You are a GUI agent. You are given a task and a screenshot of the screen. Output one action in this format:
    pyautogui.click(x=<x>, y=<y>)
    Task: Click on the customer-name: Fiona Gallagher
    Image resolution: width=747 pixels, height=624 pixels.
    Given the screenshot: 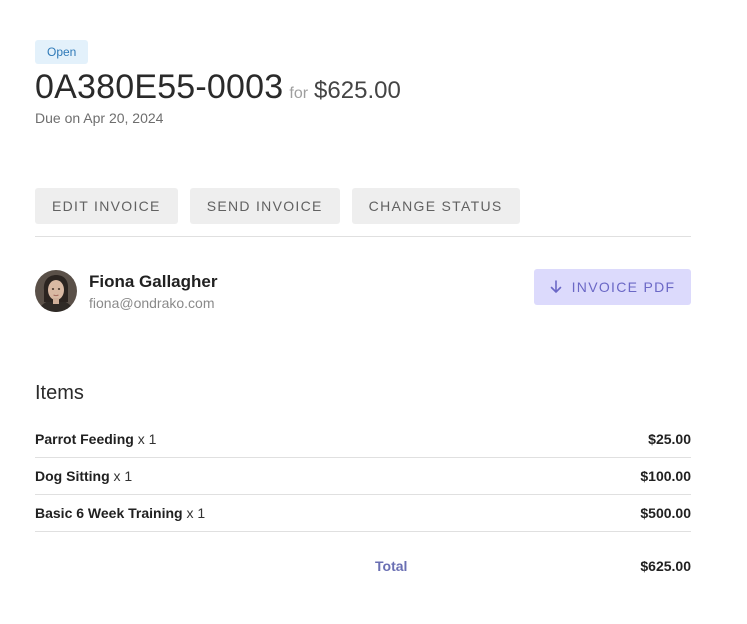 What is the action you would take?
    pyautogui.click(x=153, y=281)
    